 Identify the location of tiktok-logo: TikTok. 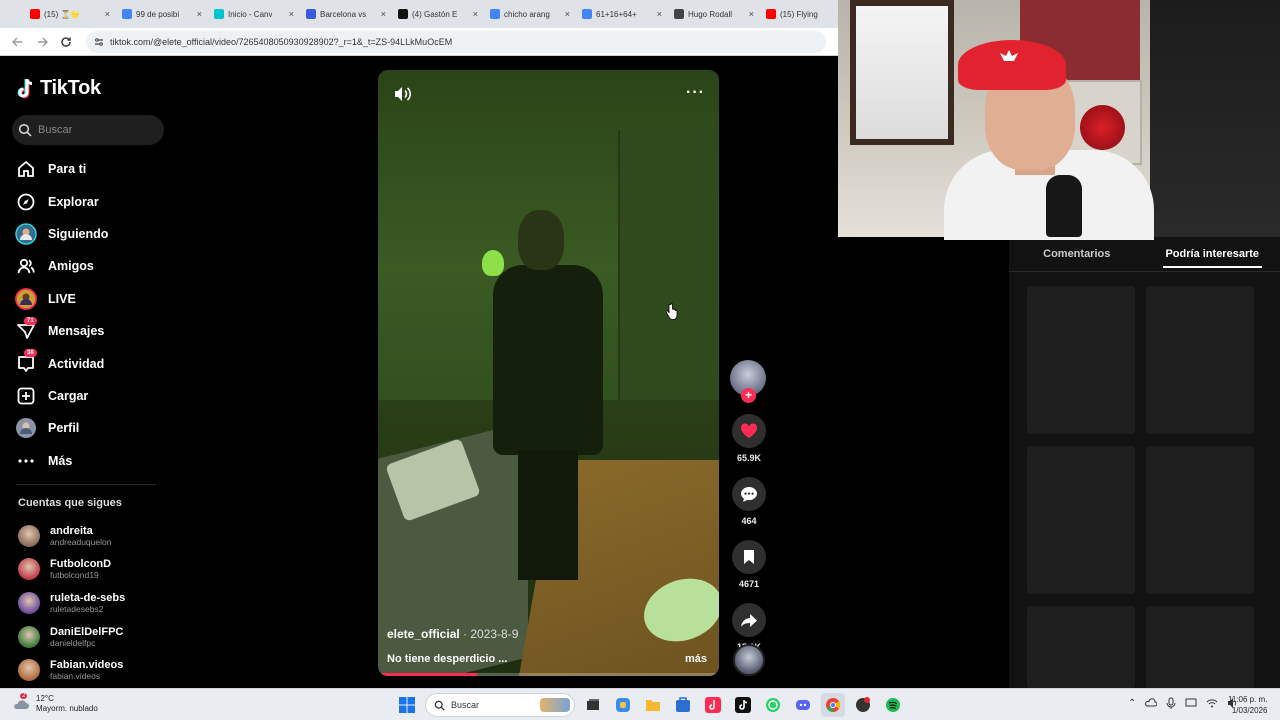
(58, 88).